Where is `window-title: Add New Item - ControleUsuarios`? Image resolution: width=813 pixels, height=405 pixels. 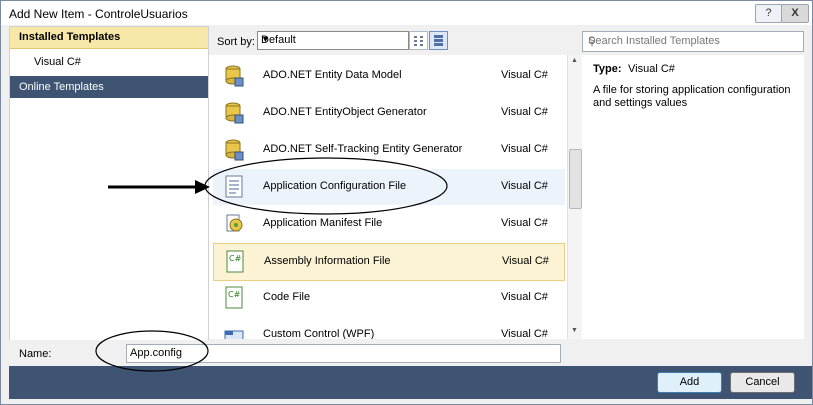
window-title: Add New Item - ControleUsuarios is located at coordinates (98, 14).